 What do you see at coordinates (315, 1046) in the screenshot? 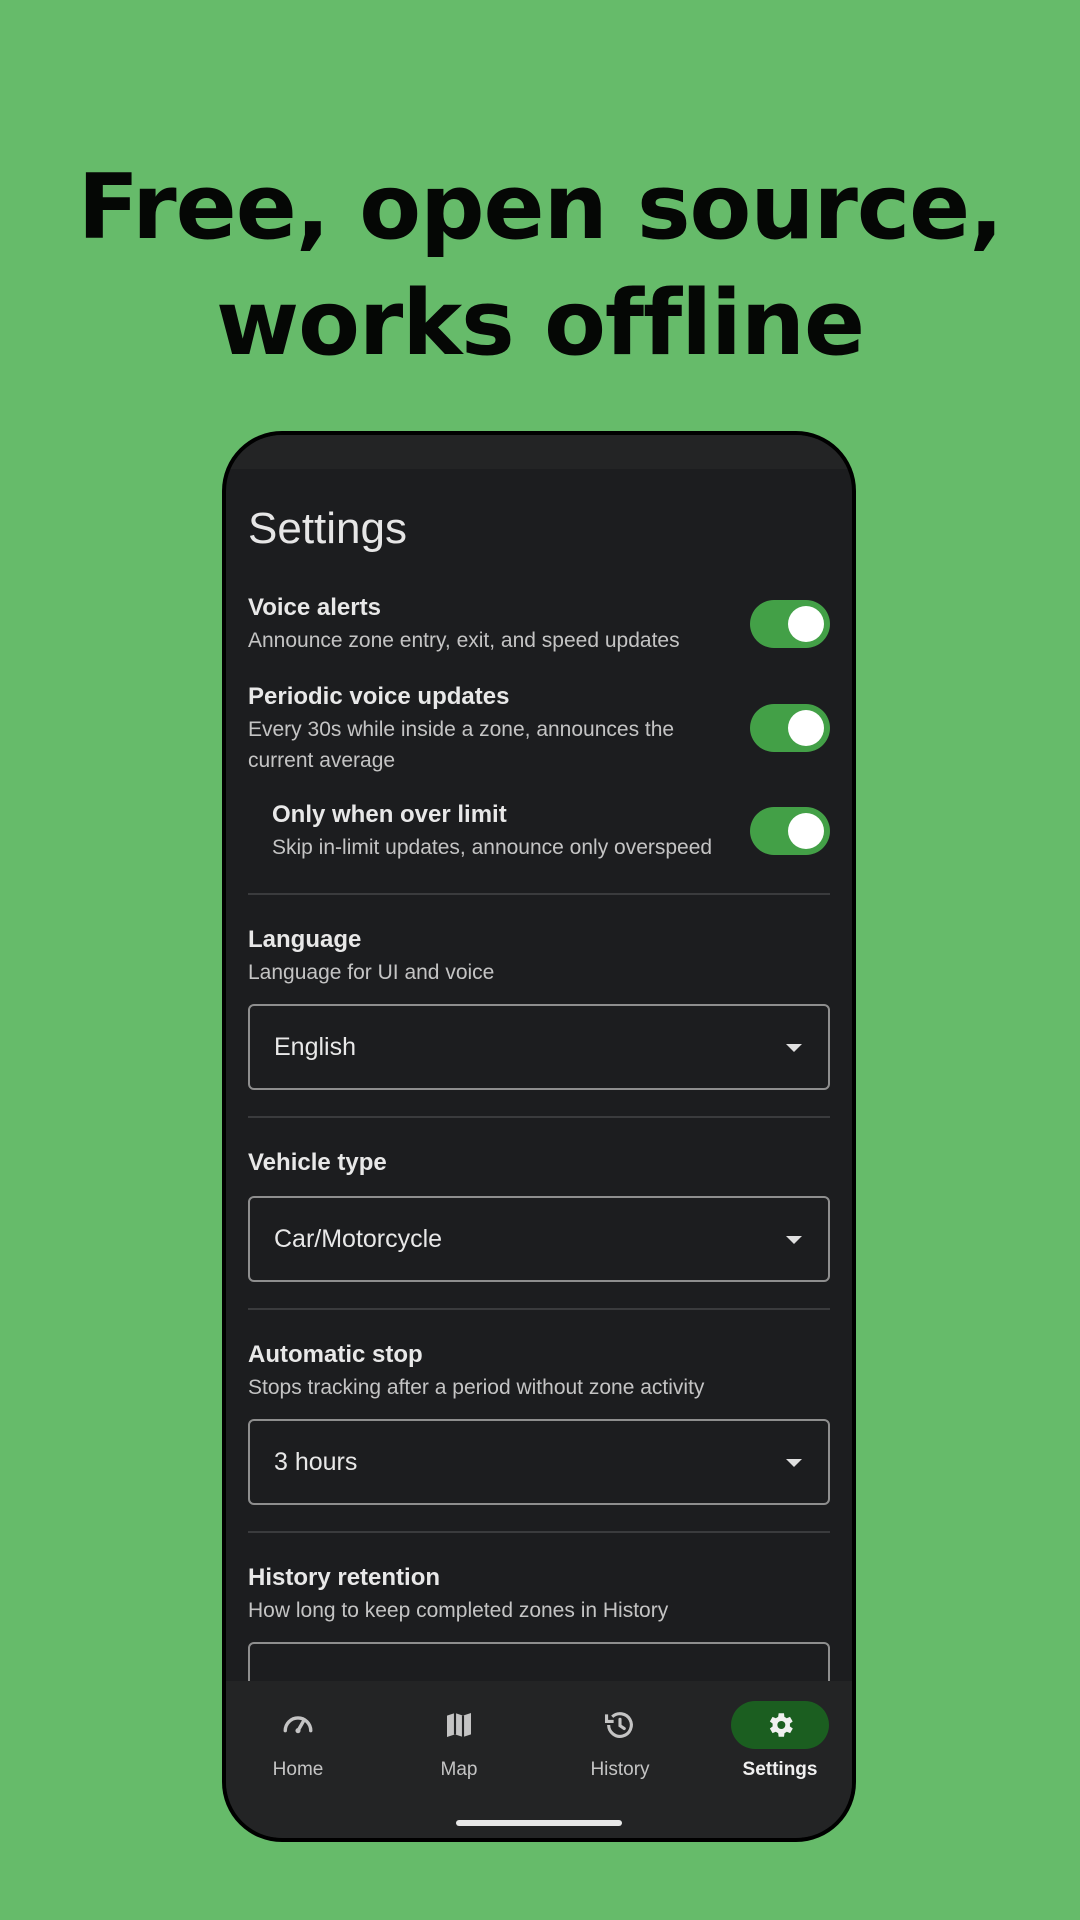
I see `language-value: English` at bounding box center [315, 1046].